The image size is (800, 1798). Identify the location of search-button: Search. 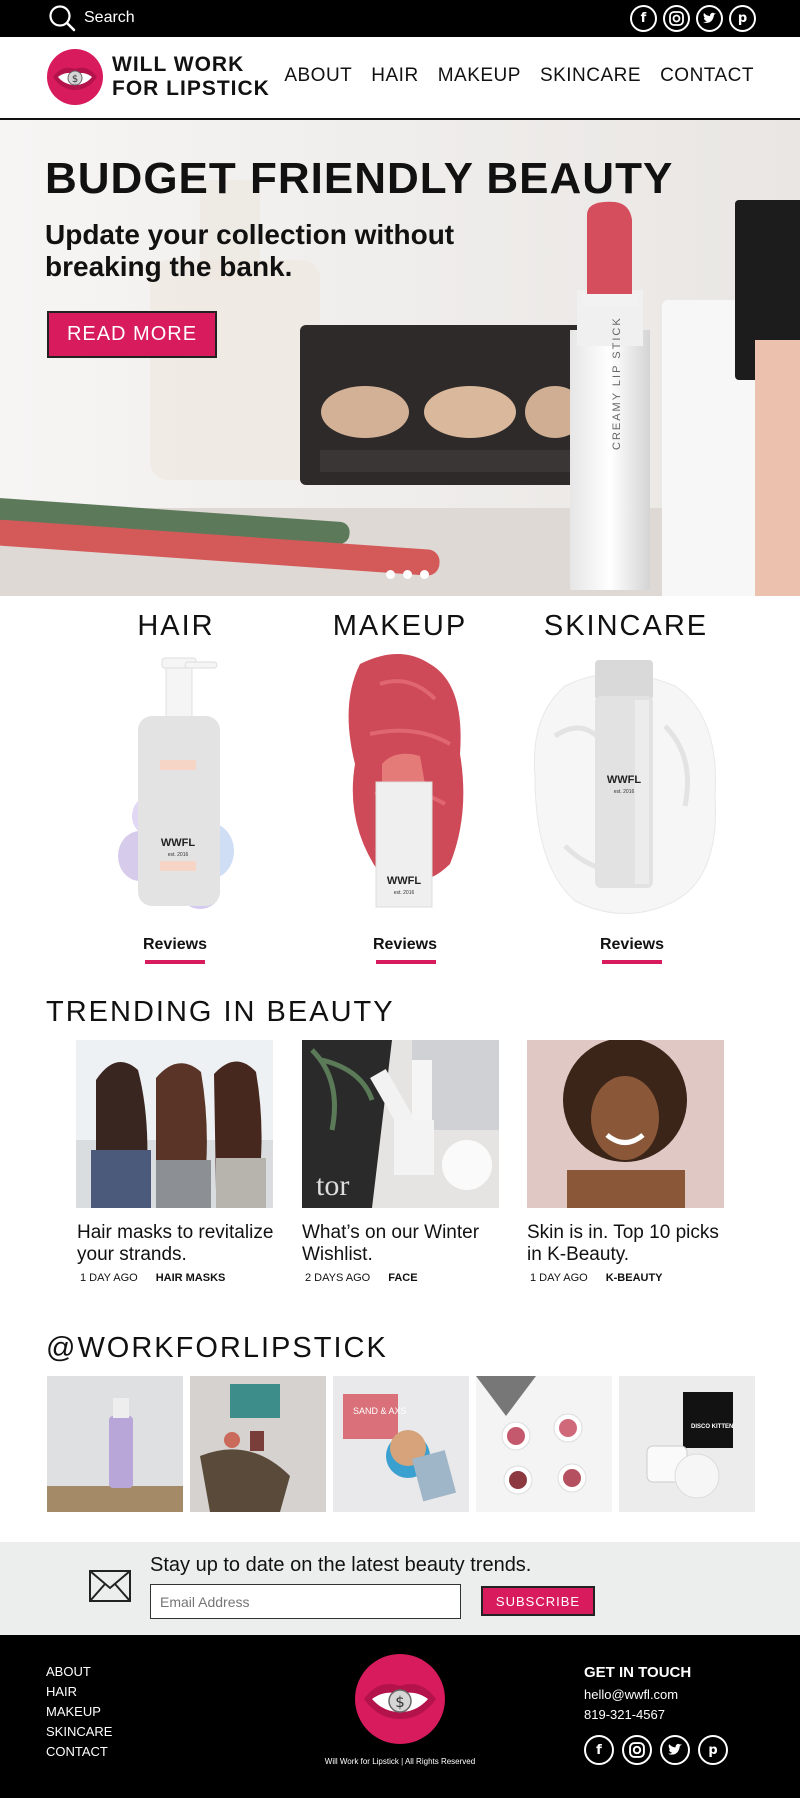
(91, 18).